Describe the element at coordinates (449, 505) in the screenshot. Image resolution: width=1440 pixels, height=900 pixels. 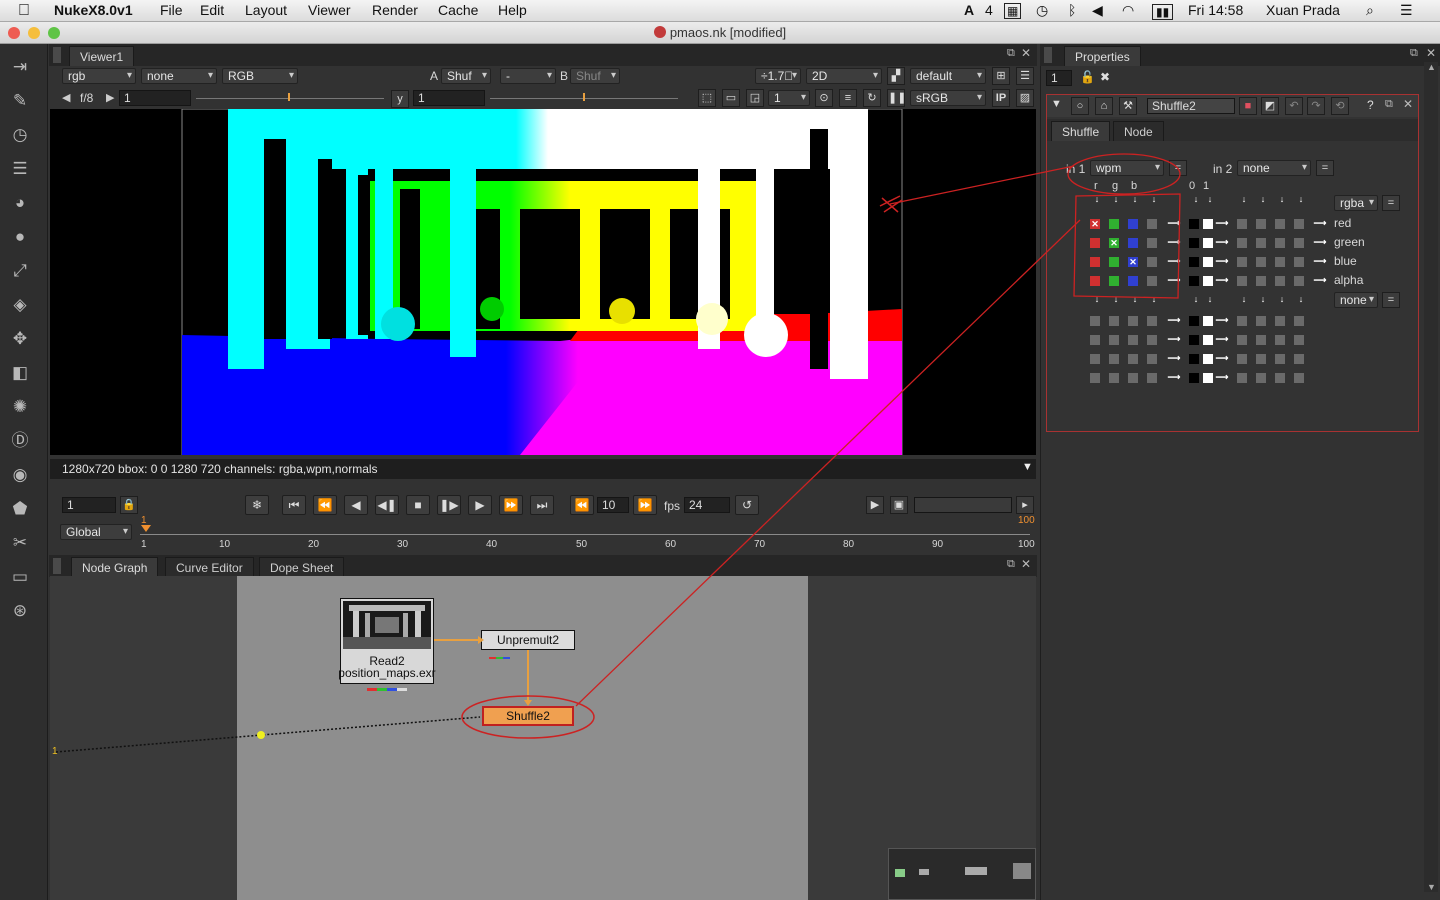
I see `play-forward-button: ❚▶` at that location.